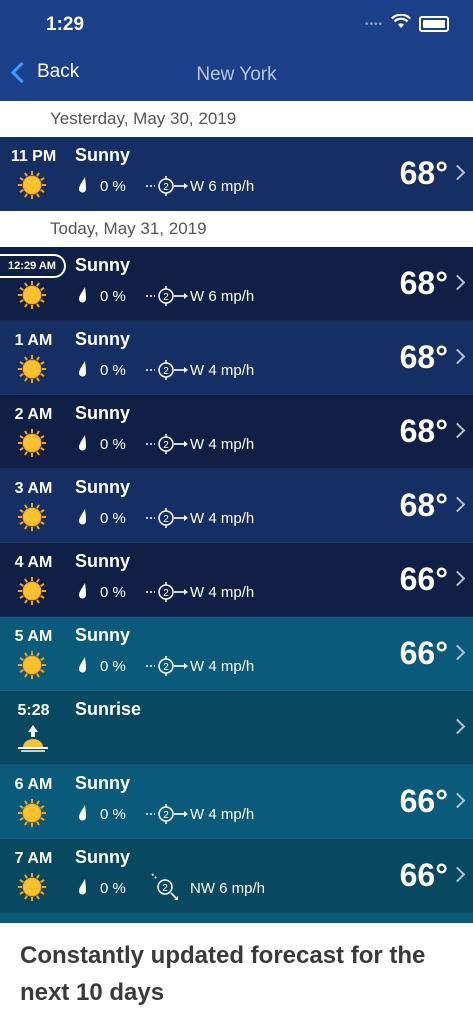  Describe the element at coordinates (236, 728) in the screenshot. I see `forecast-row: 5:28 Sunrise` at that location.